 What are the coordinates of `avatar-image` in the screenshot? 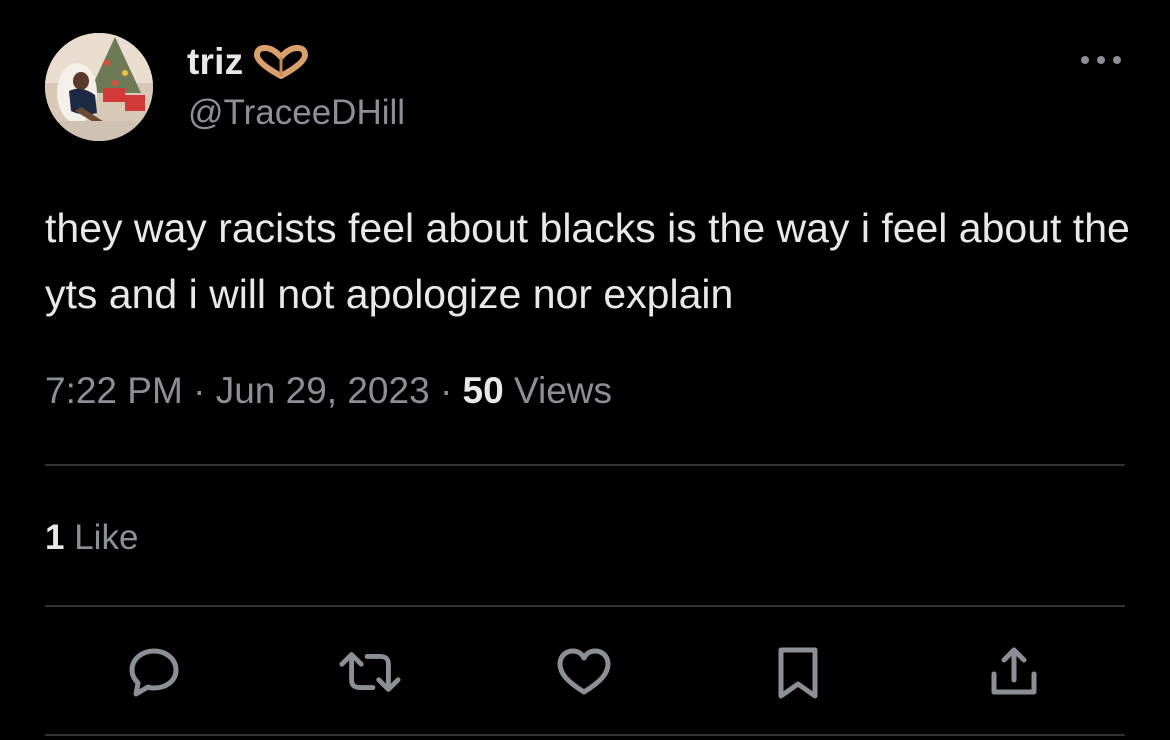 It's located at (99, 87).